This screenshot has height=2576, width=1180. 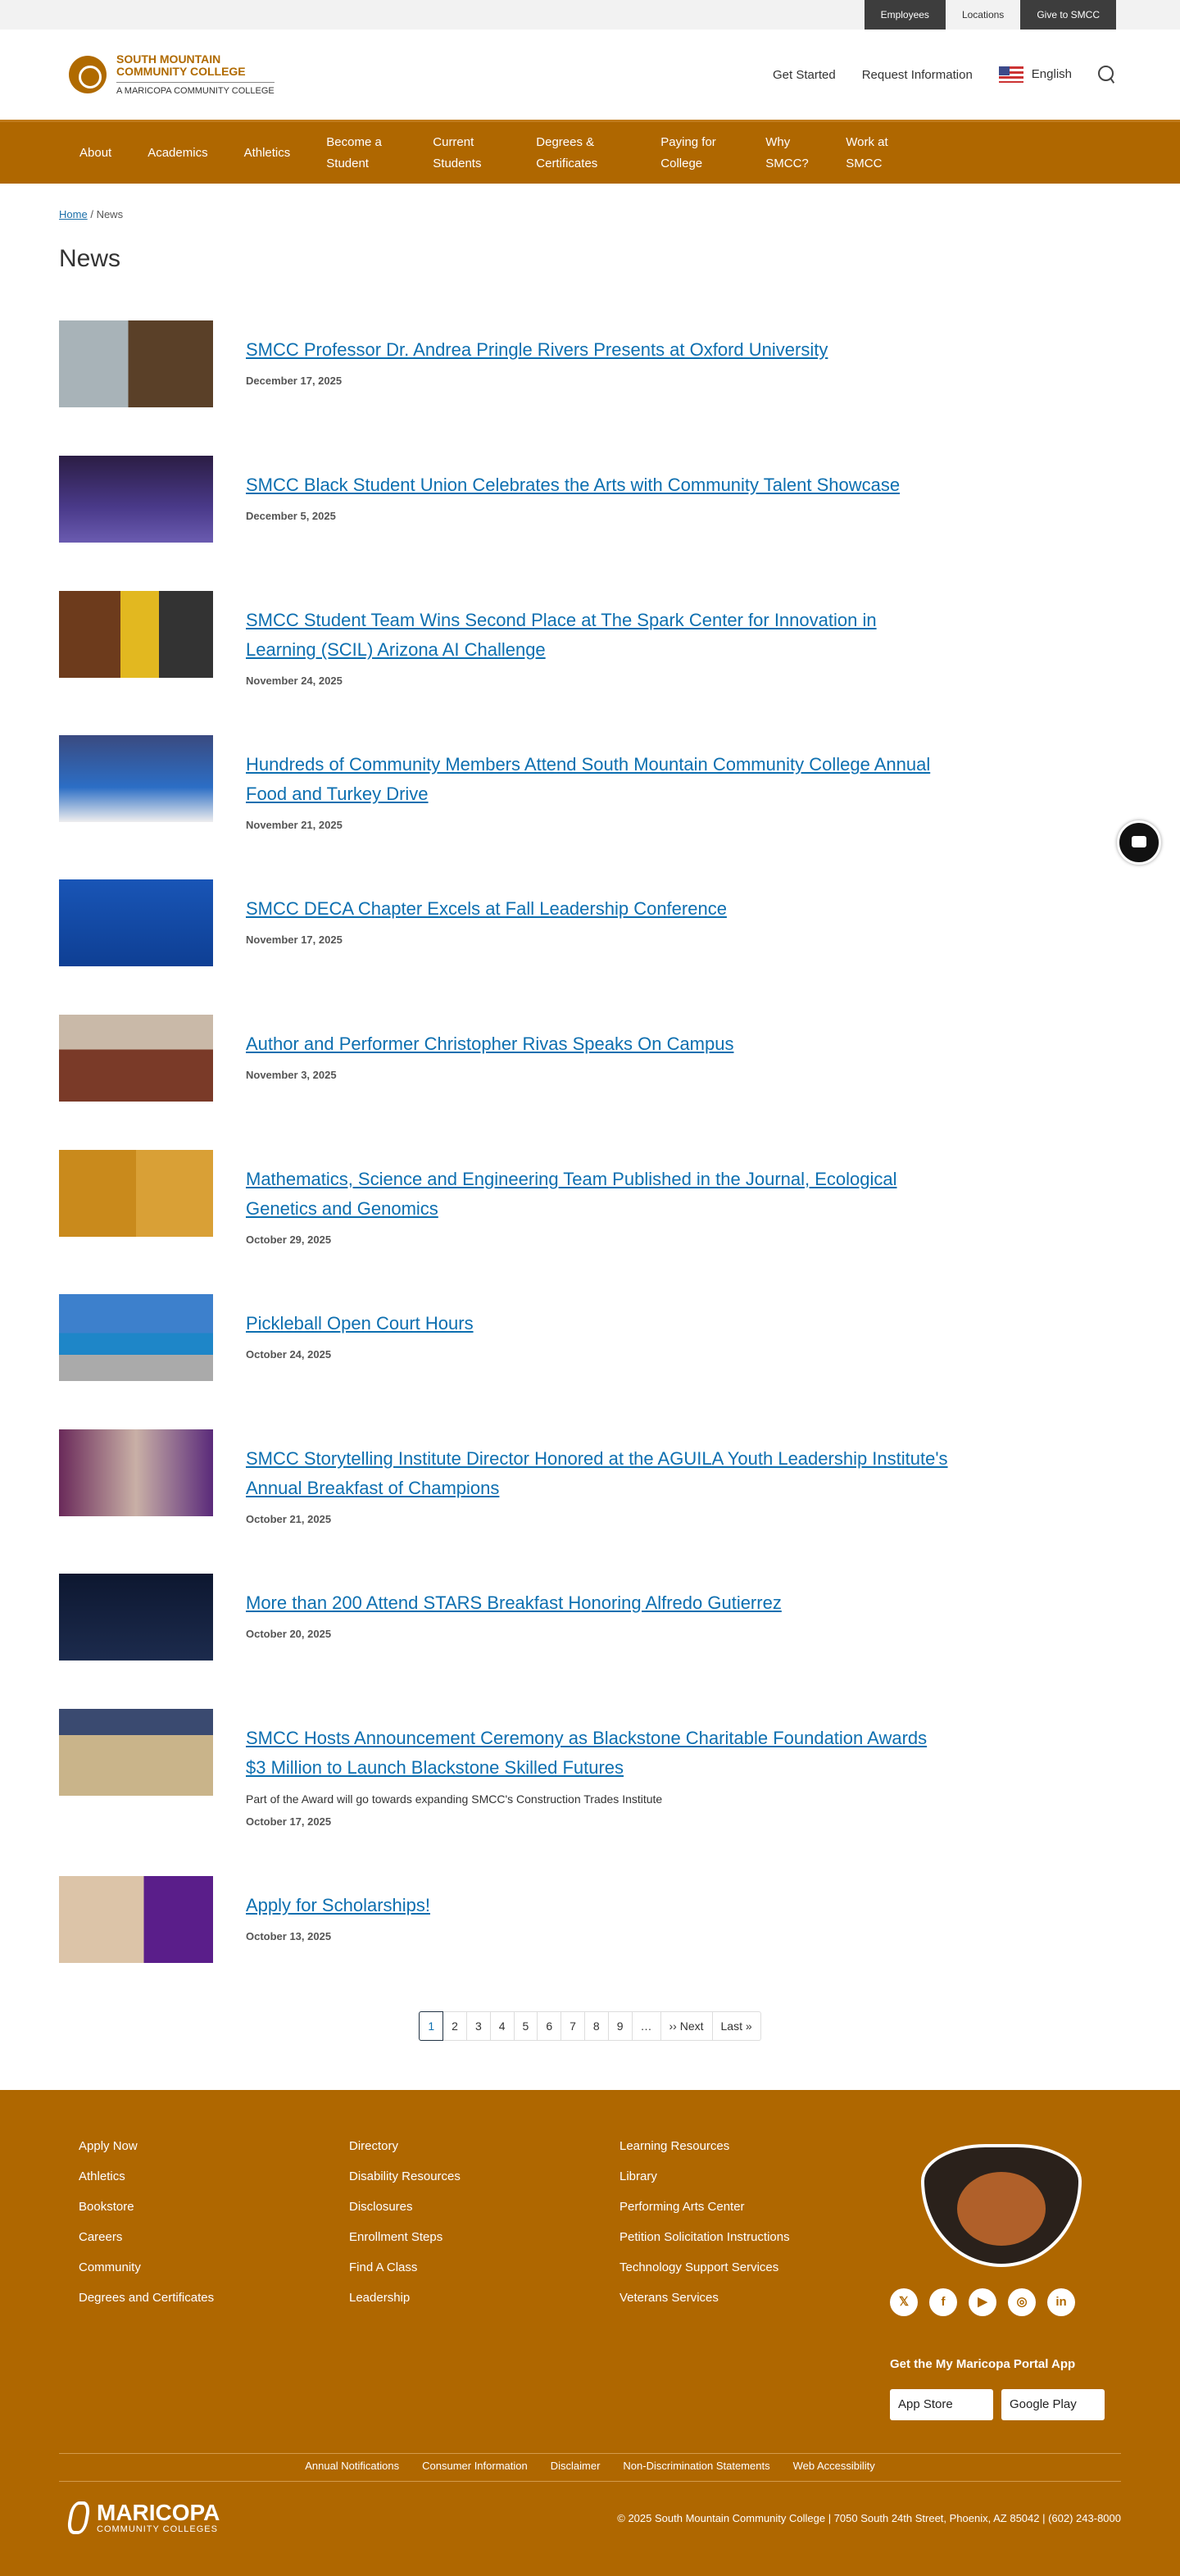 I want to click on page-title: News, so click(x=90, y=258).